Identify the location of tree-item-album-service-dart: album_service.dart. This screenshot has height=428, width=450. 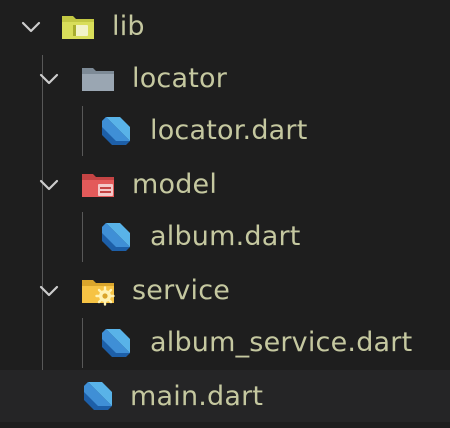
(225, 342).